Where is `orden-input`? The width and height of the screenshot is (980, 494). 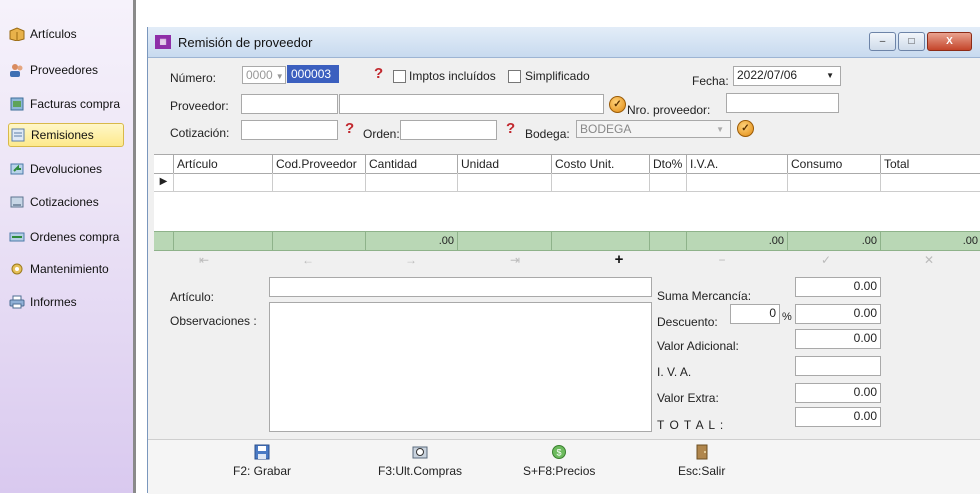
orden-input is located at coordinates (448, 130).